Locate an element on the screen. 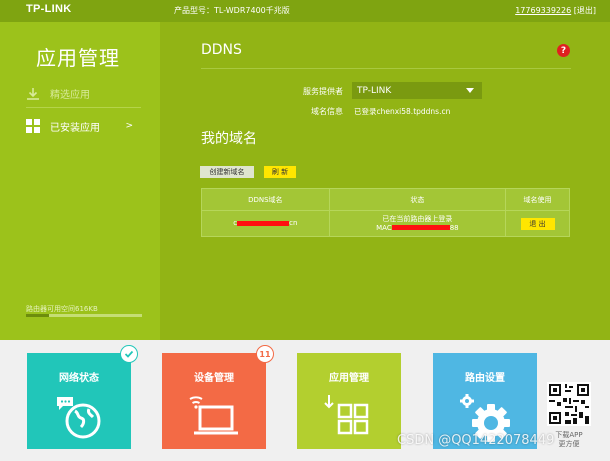 The width and height of the screenshot is (610, 461). action-cell: 退 出 is located at coordinates (537, 223).